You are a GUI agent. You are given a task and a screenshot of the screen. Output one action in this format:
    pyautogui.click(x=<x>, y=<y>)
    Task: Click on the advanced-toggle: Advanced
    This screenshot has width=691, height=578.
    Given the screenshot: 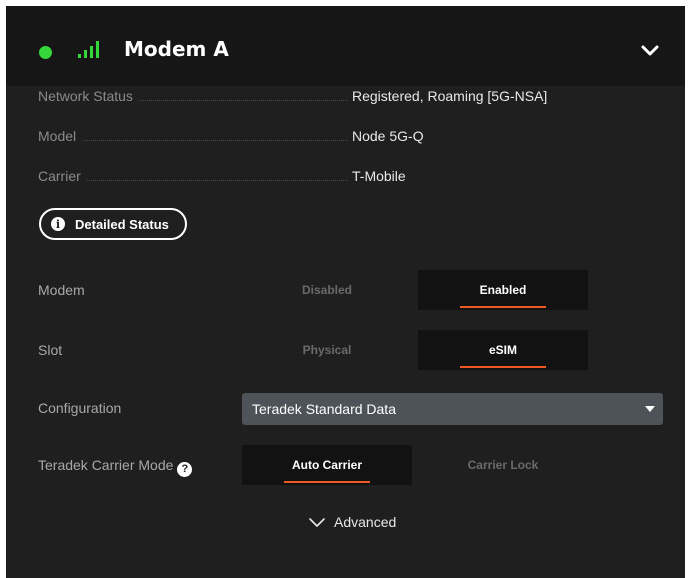 What is the action you would take?
    pyautogui.click(x=352, y=522)
    